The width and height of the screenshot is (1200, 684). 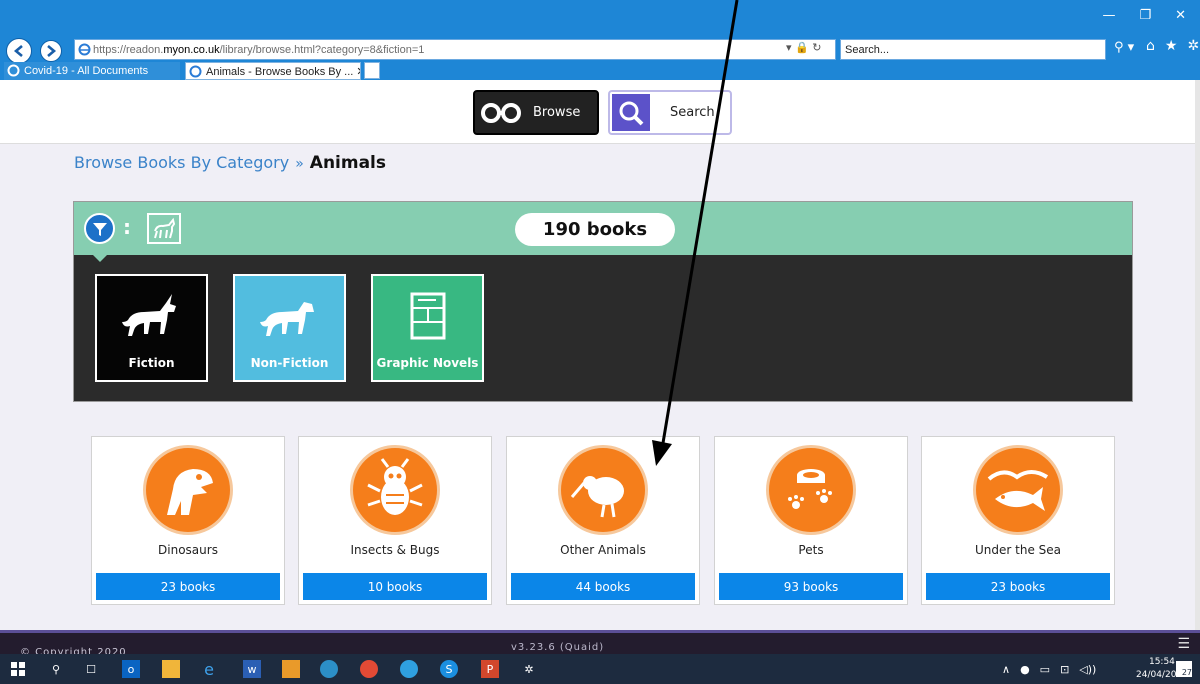 I want to click on category-card-under-the-sea: Under the Sea 23 books, so click(x=1018, y=520).